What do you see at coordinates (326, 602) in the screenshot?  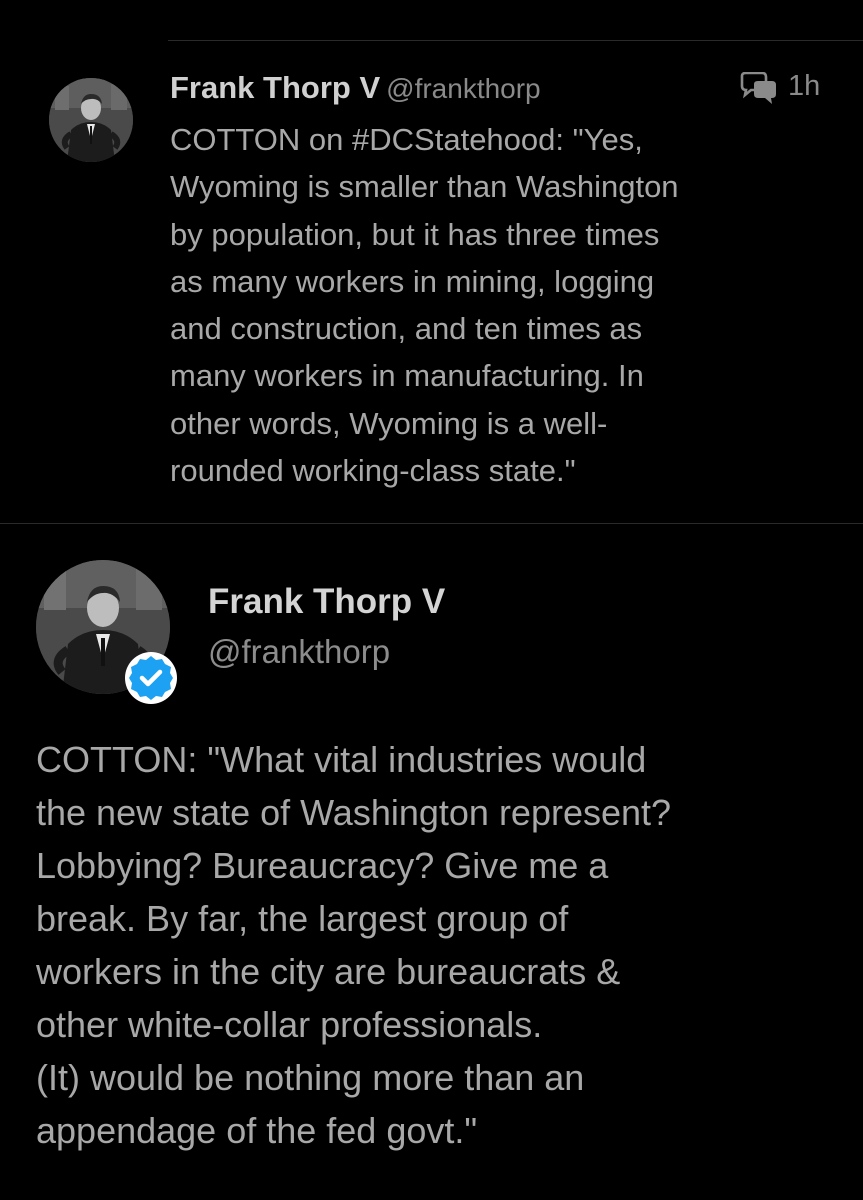 I see `tweet2-author-name: Frank Thorp V` at bounding box center [326, 602].